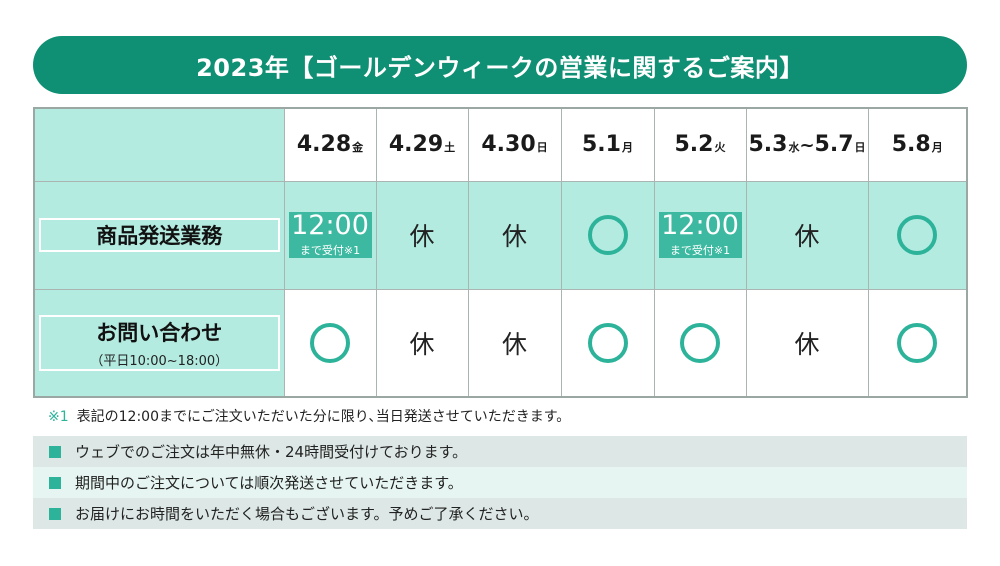 This screenshot has width=1000, height=566. I want to click on banner-title: 2023年【ゴールデンウィークの営業に関するご案内】, so click(500, 67).